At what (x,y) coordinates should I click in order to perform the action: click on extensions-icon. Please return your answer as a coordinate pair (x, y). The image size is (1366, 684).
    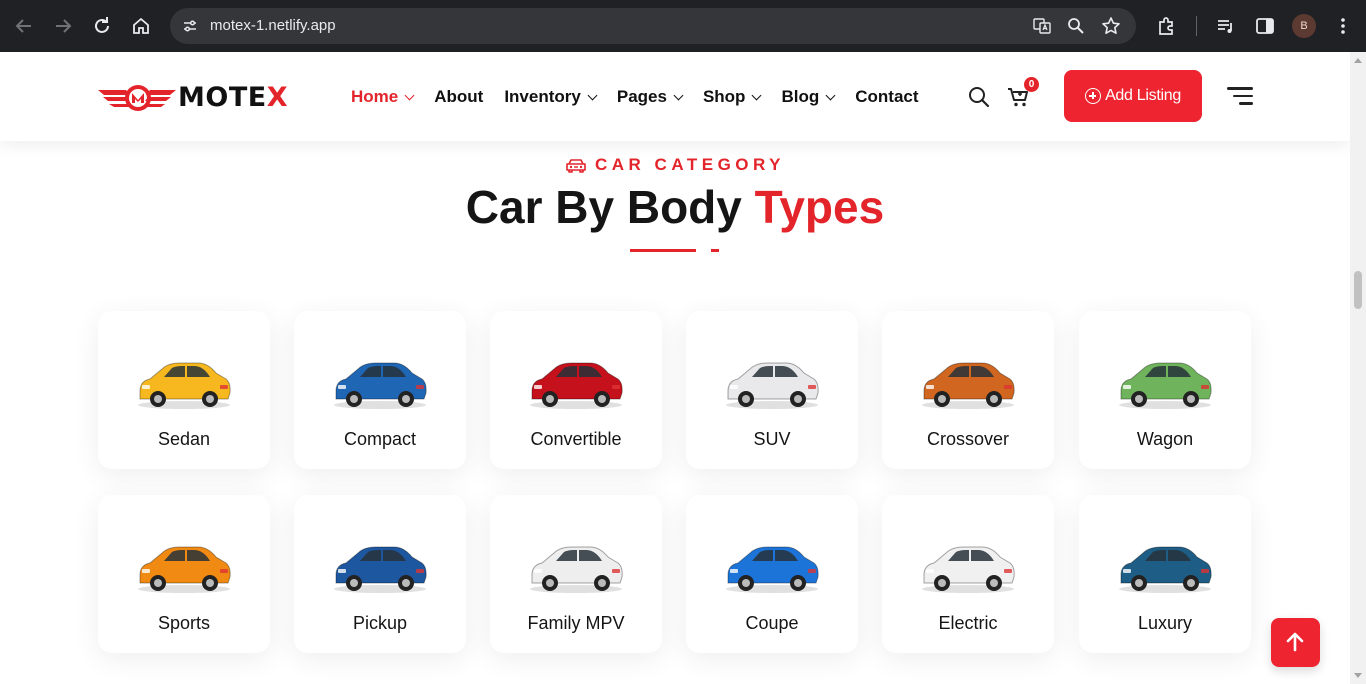
    Looking at the image, I should click on (1167, 26).